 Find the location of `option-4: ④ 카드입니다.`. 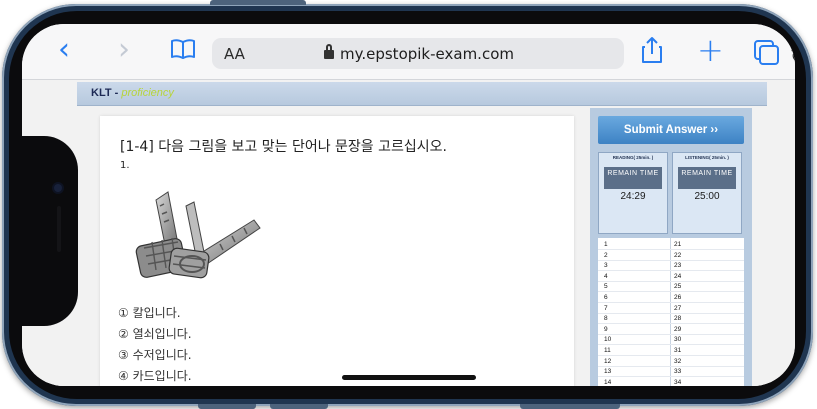

option-4: ④ 카드입니다. is located at coordinates (155, 375).